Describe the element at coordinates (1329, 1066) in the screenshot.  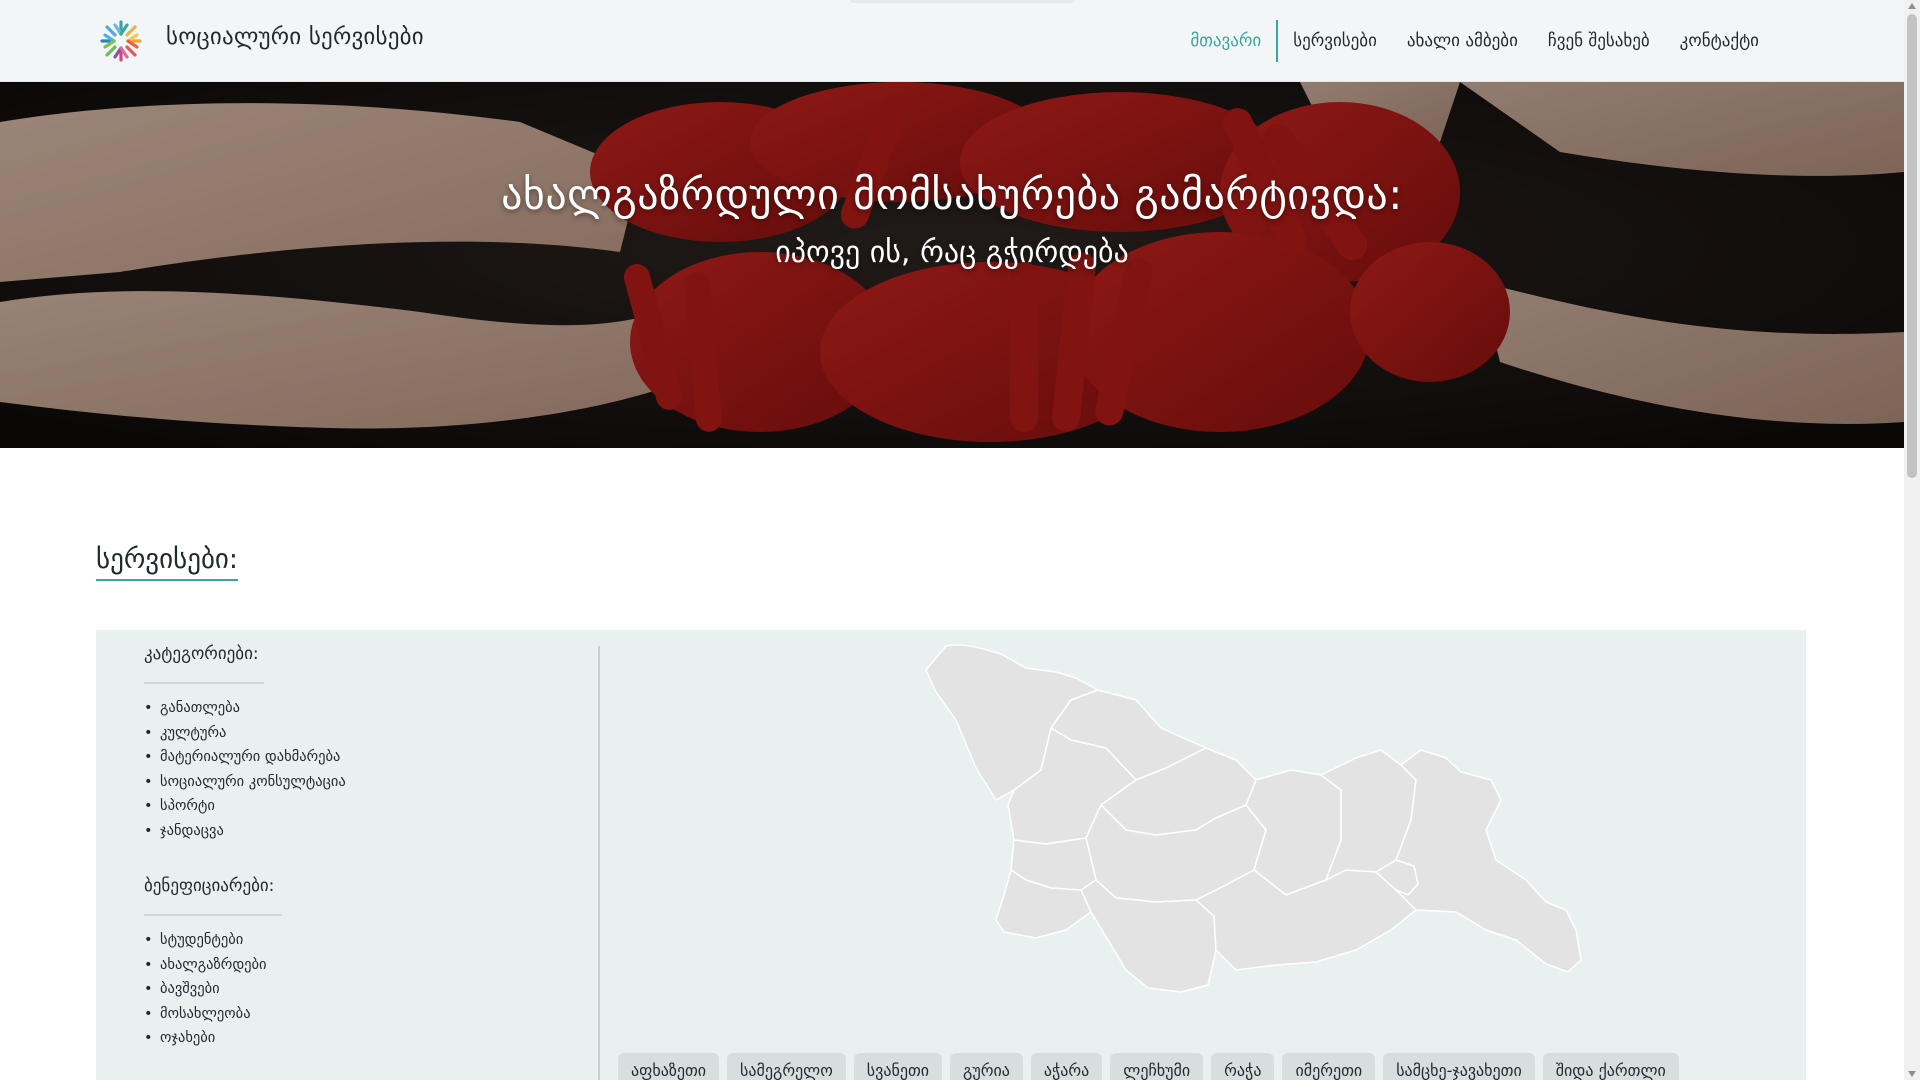
I see `region-chip-imereti: იმერეთი` at that location.